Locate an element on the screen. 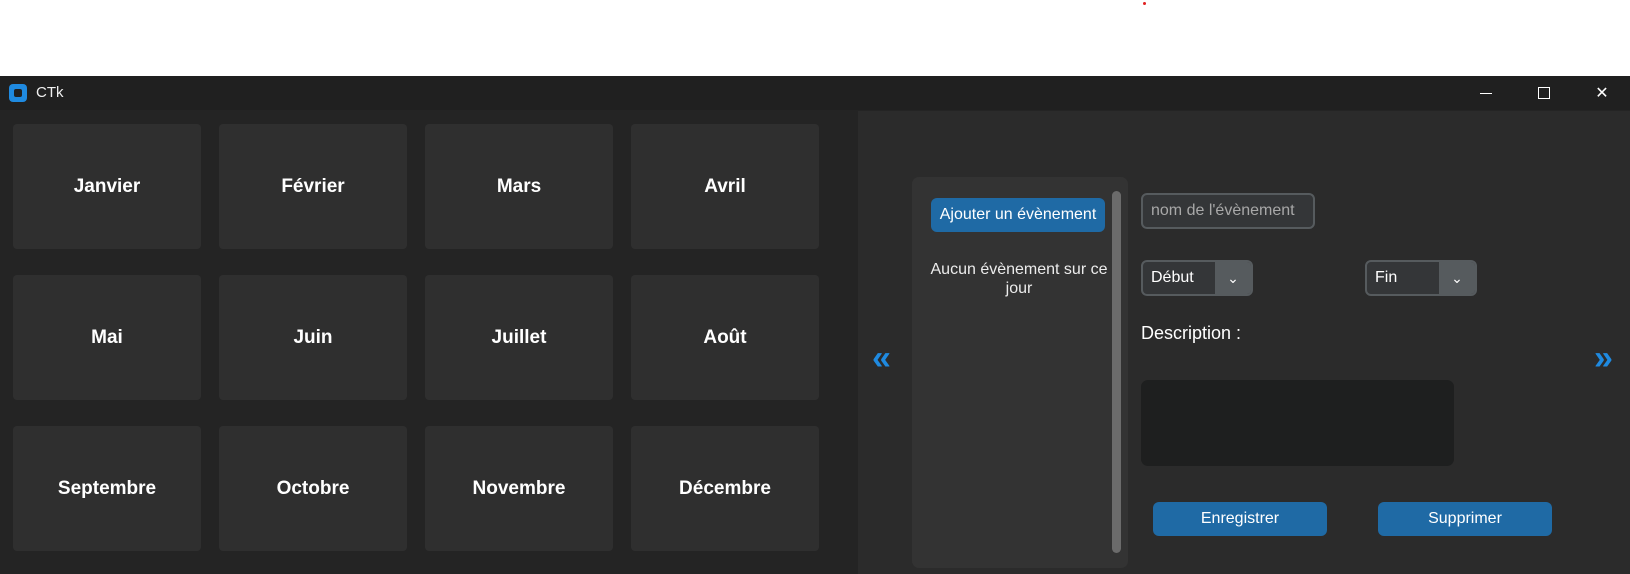 This screenshot has width=1630, height=574. month-button-fevrier: Février is located at coordinates (313, 186).